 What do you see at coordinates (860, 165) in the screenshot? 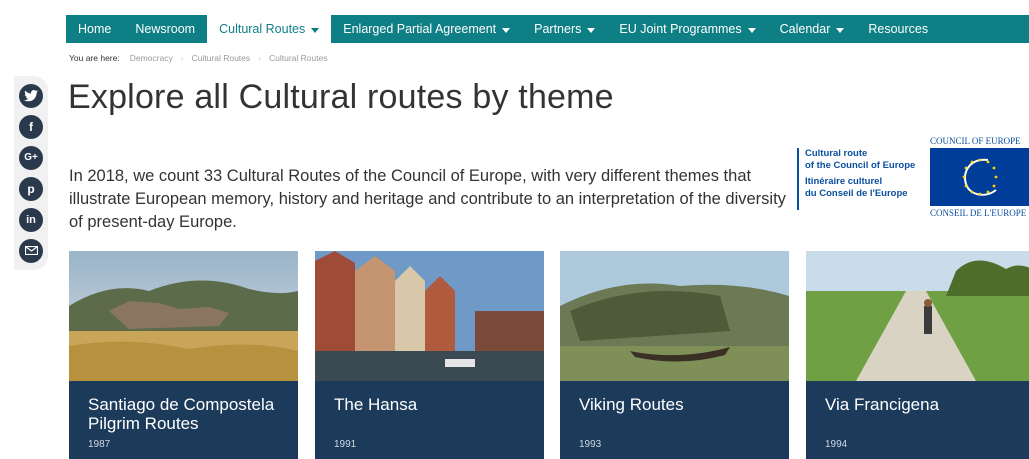
I see `logo-text-en2: of the Council of Europe` at bounding box center [860, 165].